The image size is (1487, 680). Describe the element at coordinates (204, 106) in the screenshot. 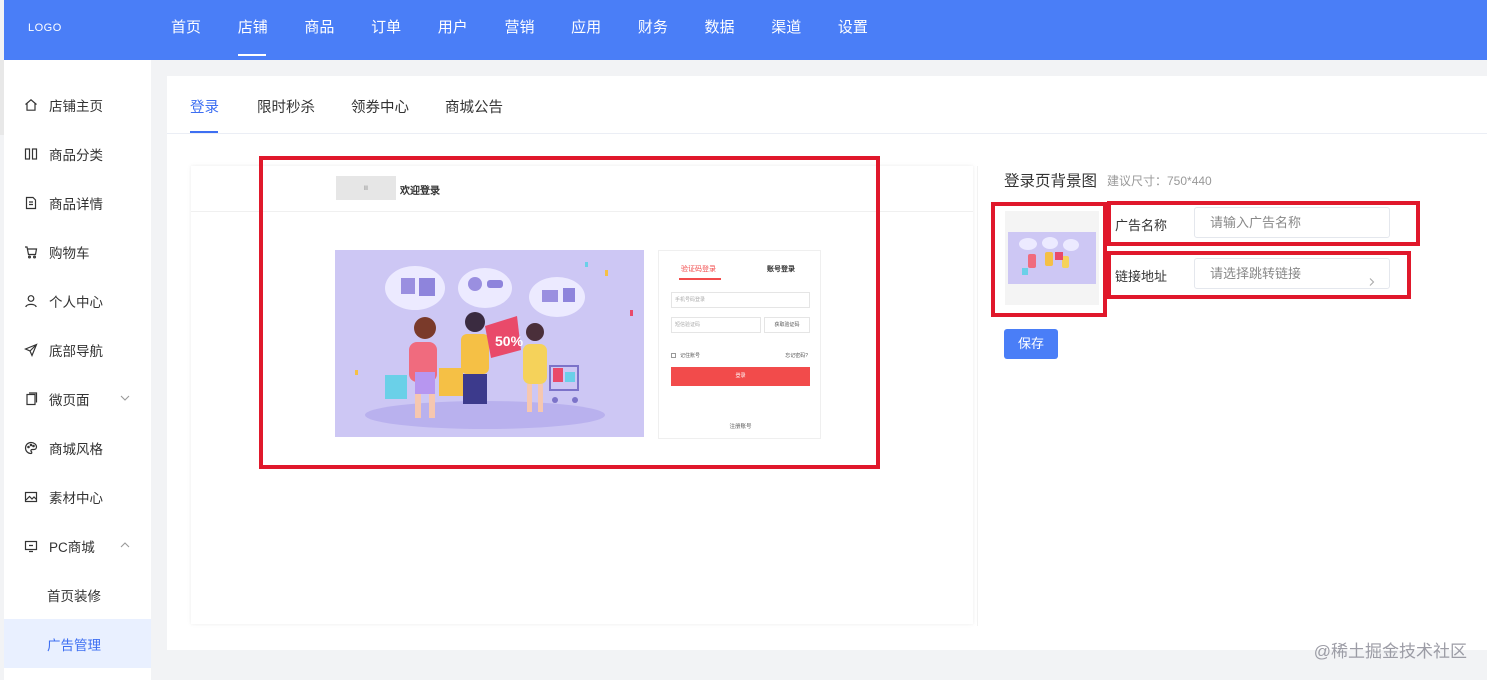

I see `tab-login: 登录` at that location.